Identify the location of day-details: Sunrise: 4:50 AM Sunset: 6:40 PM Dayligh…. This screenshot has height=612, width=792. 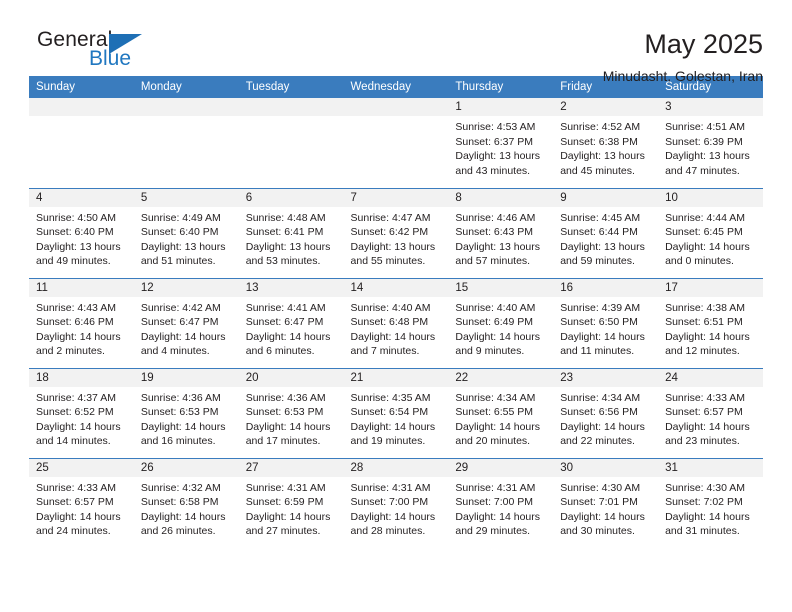
(81, 238).